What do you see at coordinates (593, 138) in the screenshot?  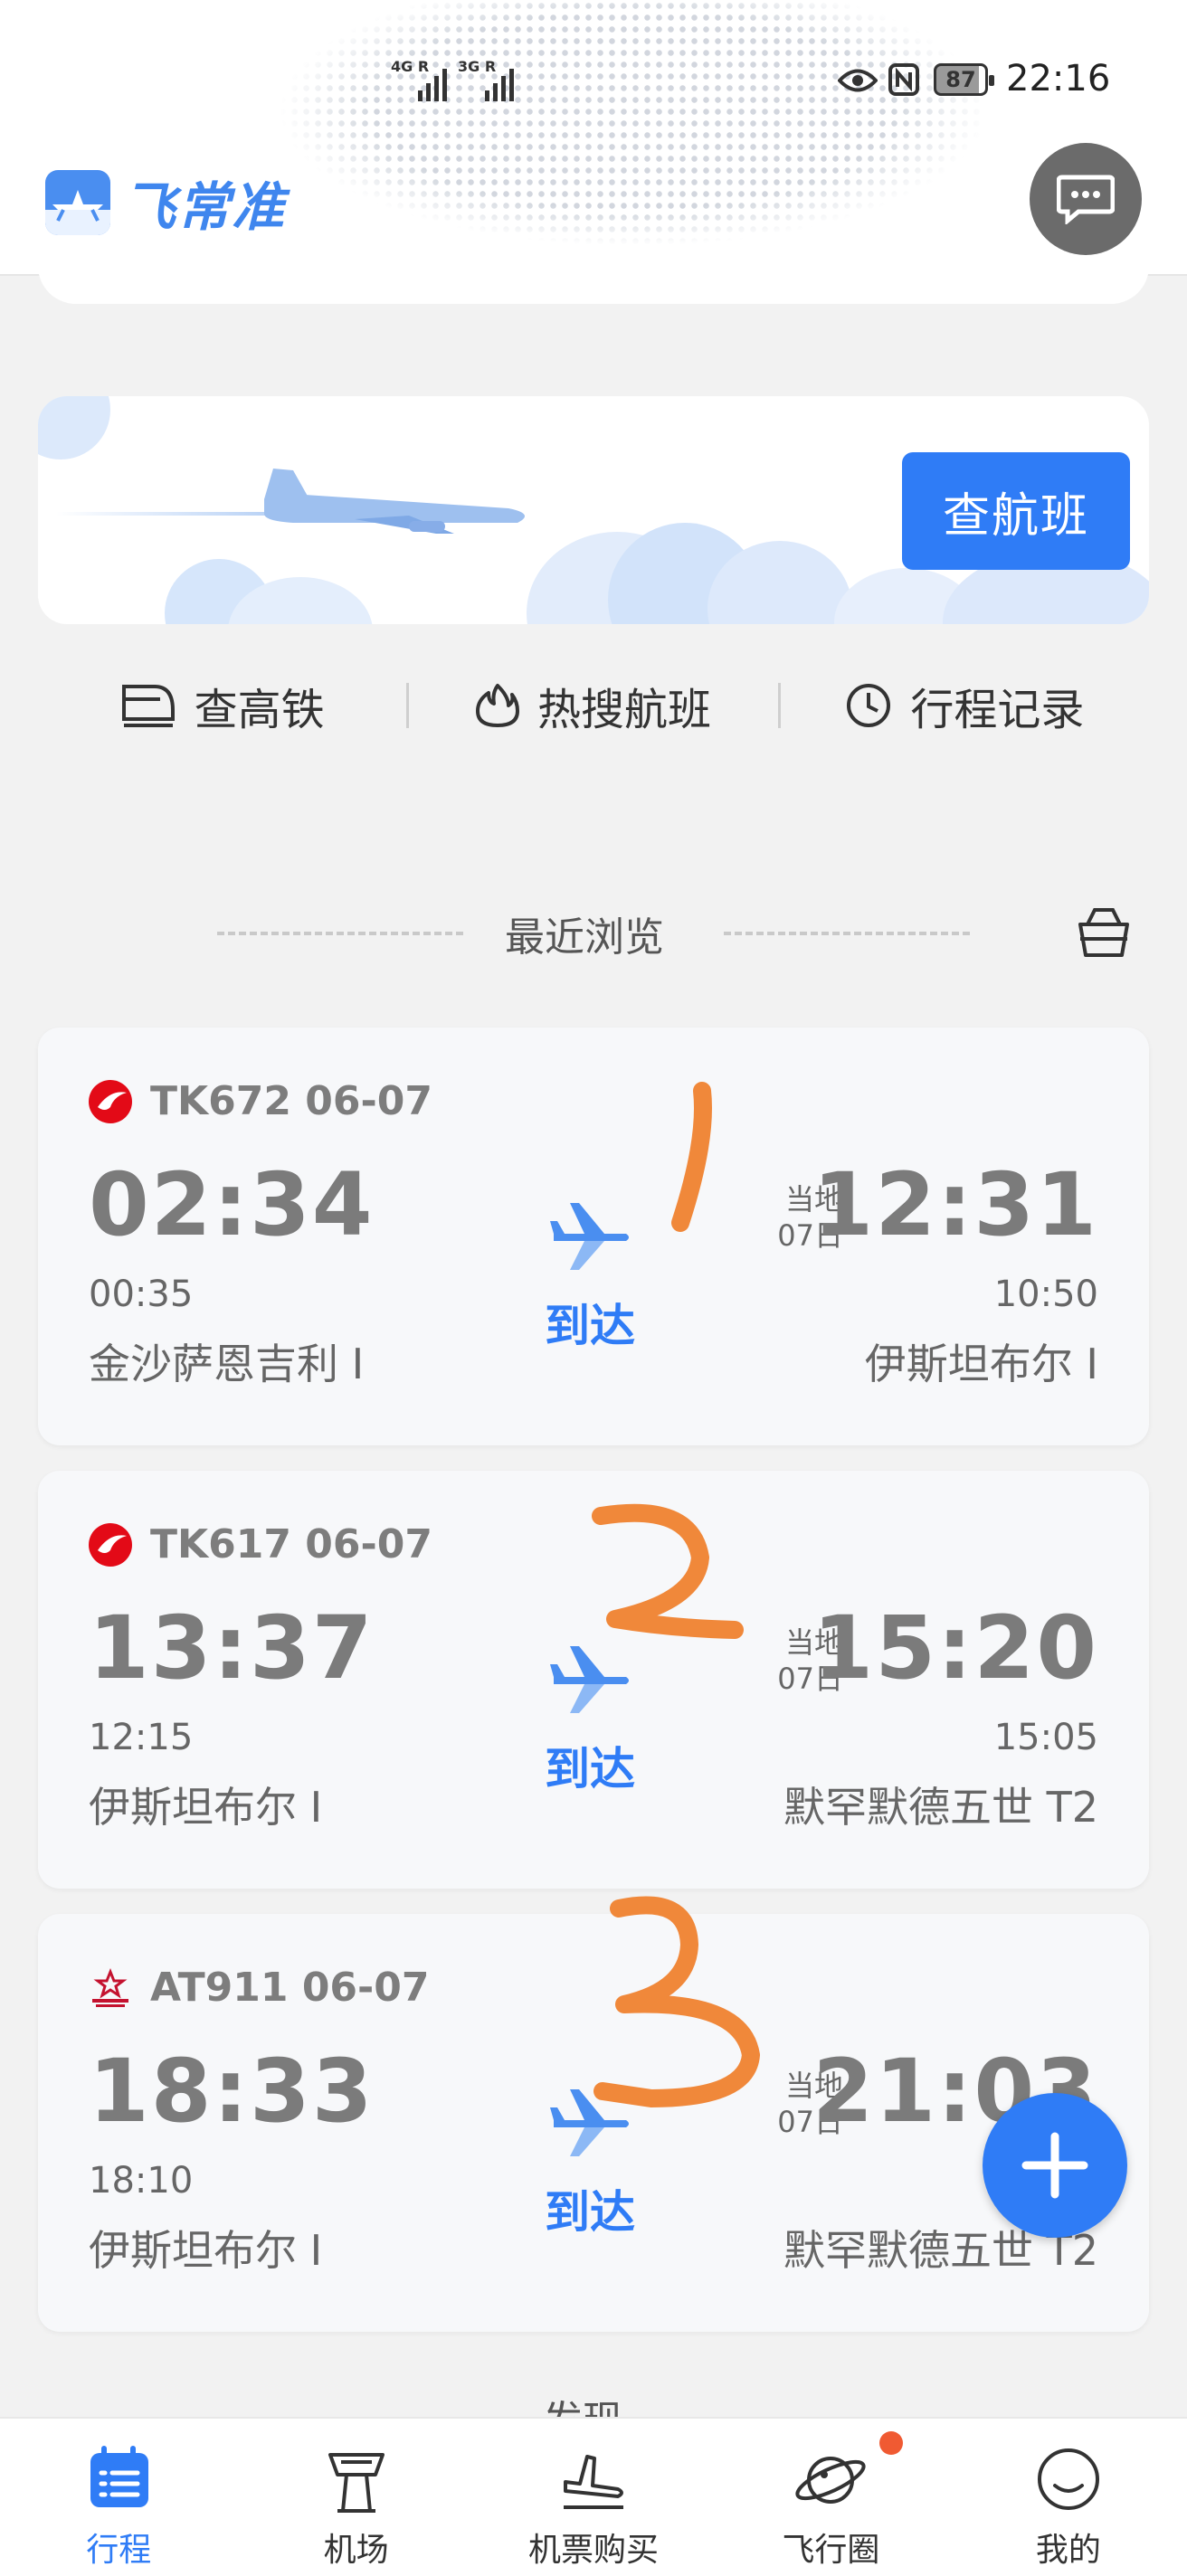 I see `header: 4G R 3G R 87 22:16 飞常准` at bounding box center [593, 138].